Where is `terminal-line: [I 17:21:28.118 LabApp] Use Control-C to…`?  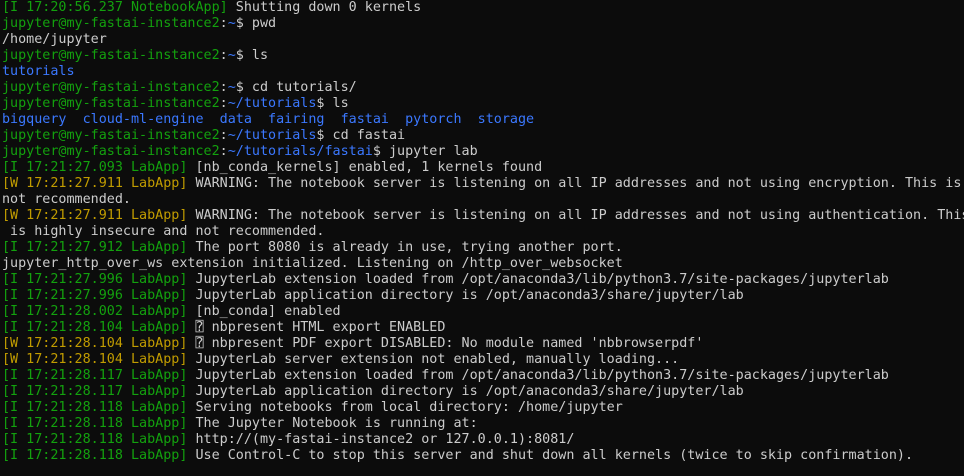 terminal-line: [I 17:21:28.118 LabApp] Use Control-C to… is located at coordinates (481, 456).